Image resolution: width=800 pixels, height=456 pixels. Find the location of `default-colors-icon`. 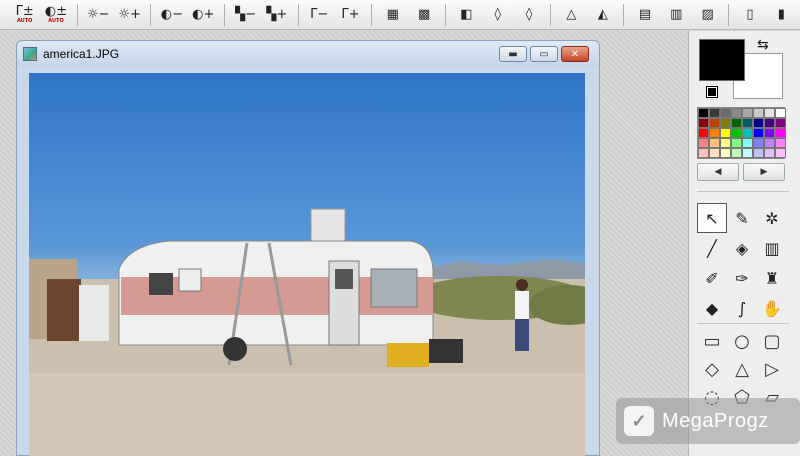

default-colors-icon is located at coordinates (712, 92).